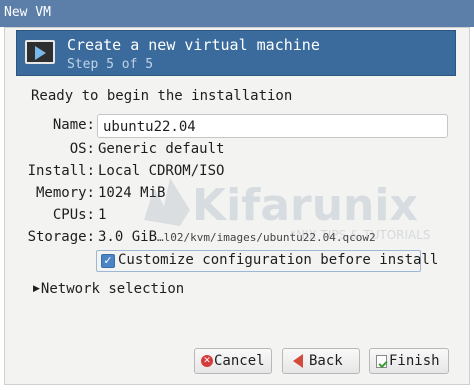 This screenshot has width=474, height=390. Describe the element at coordinates (73, 215) in the screenshot. I see `cpus-label: CPUs:` at that location.